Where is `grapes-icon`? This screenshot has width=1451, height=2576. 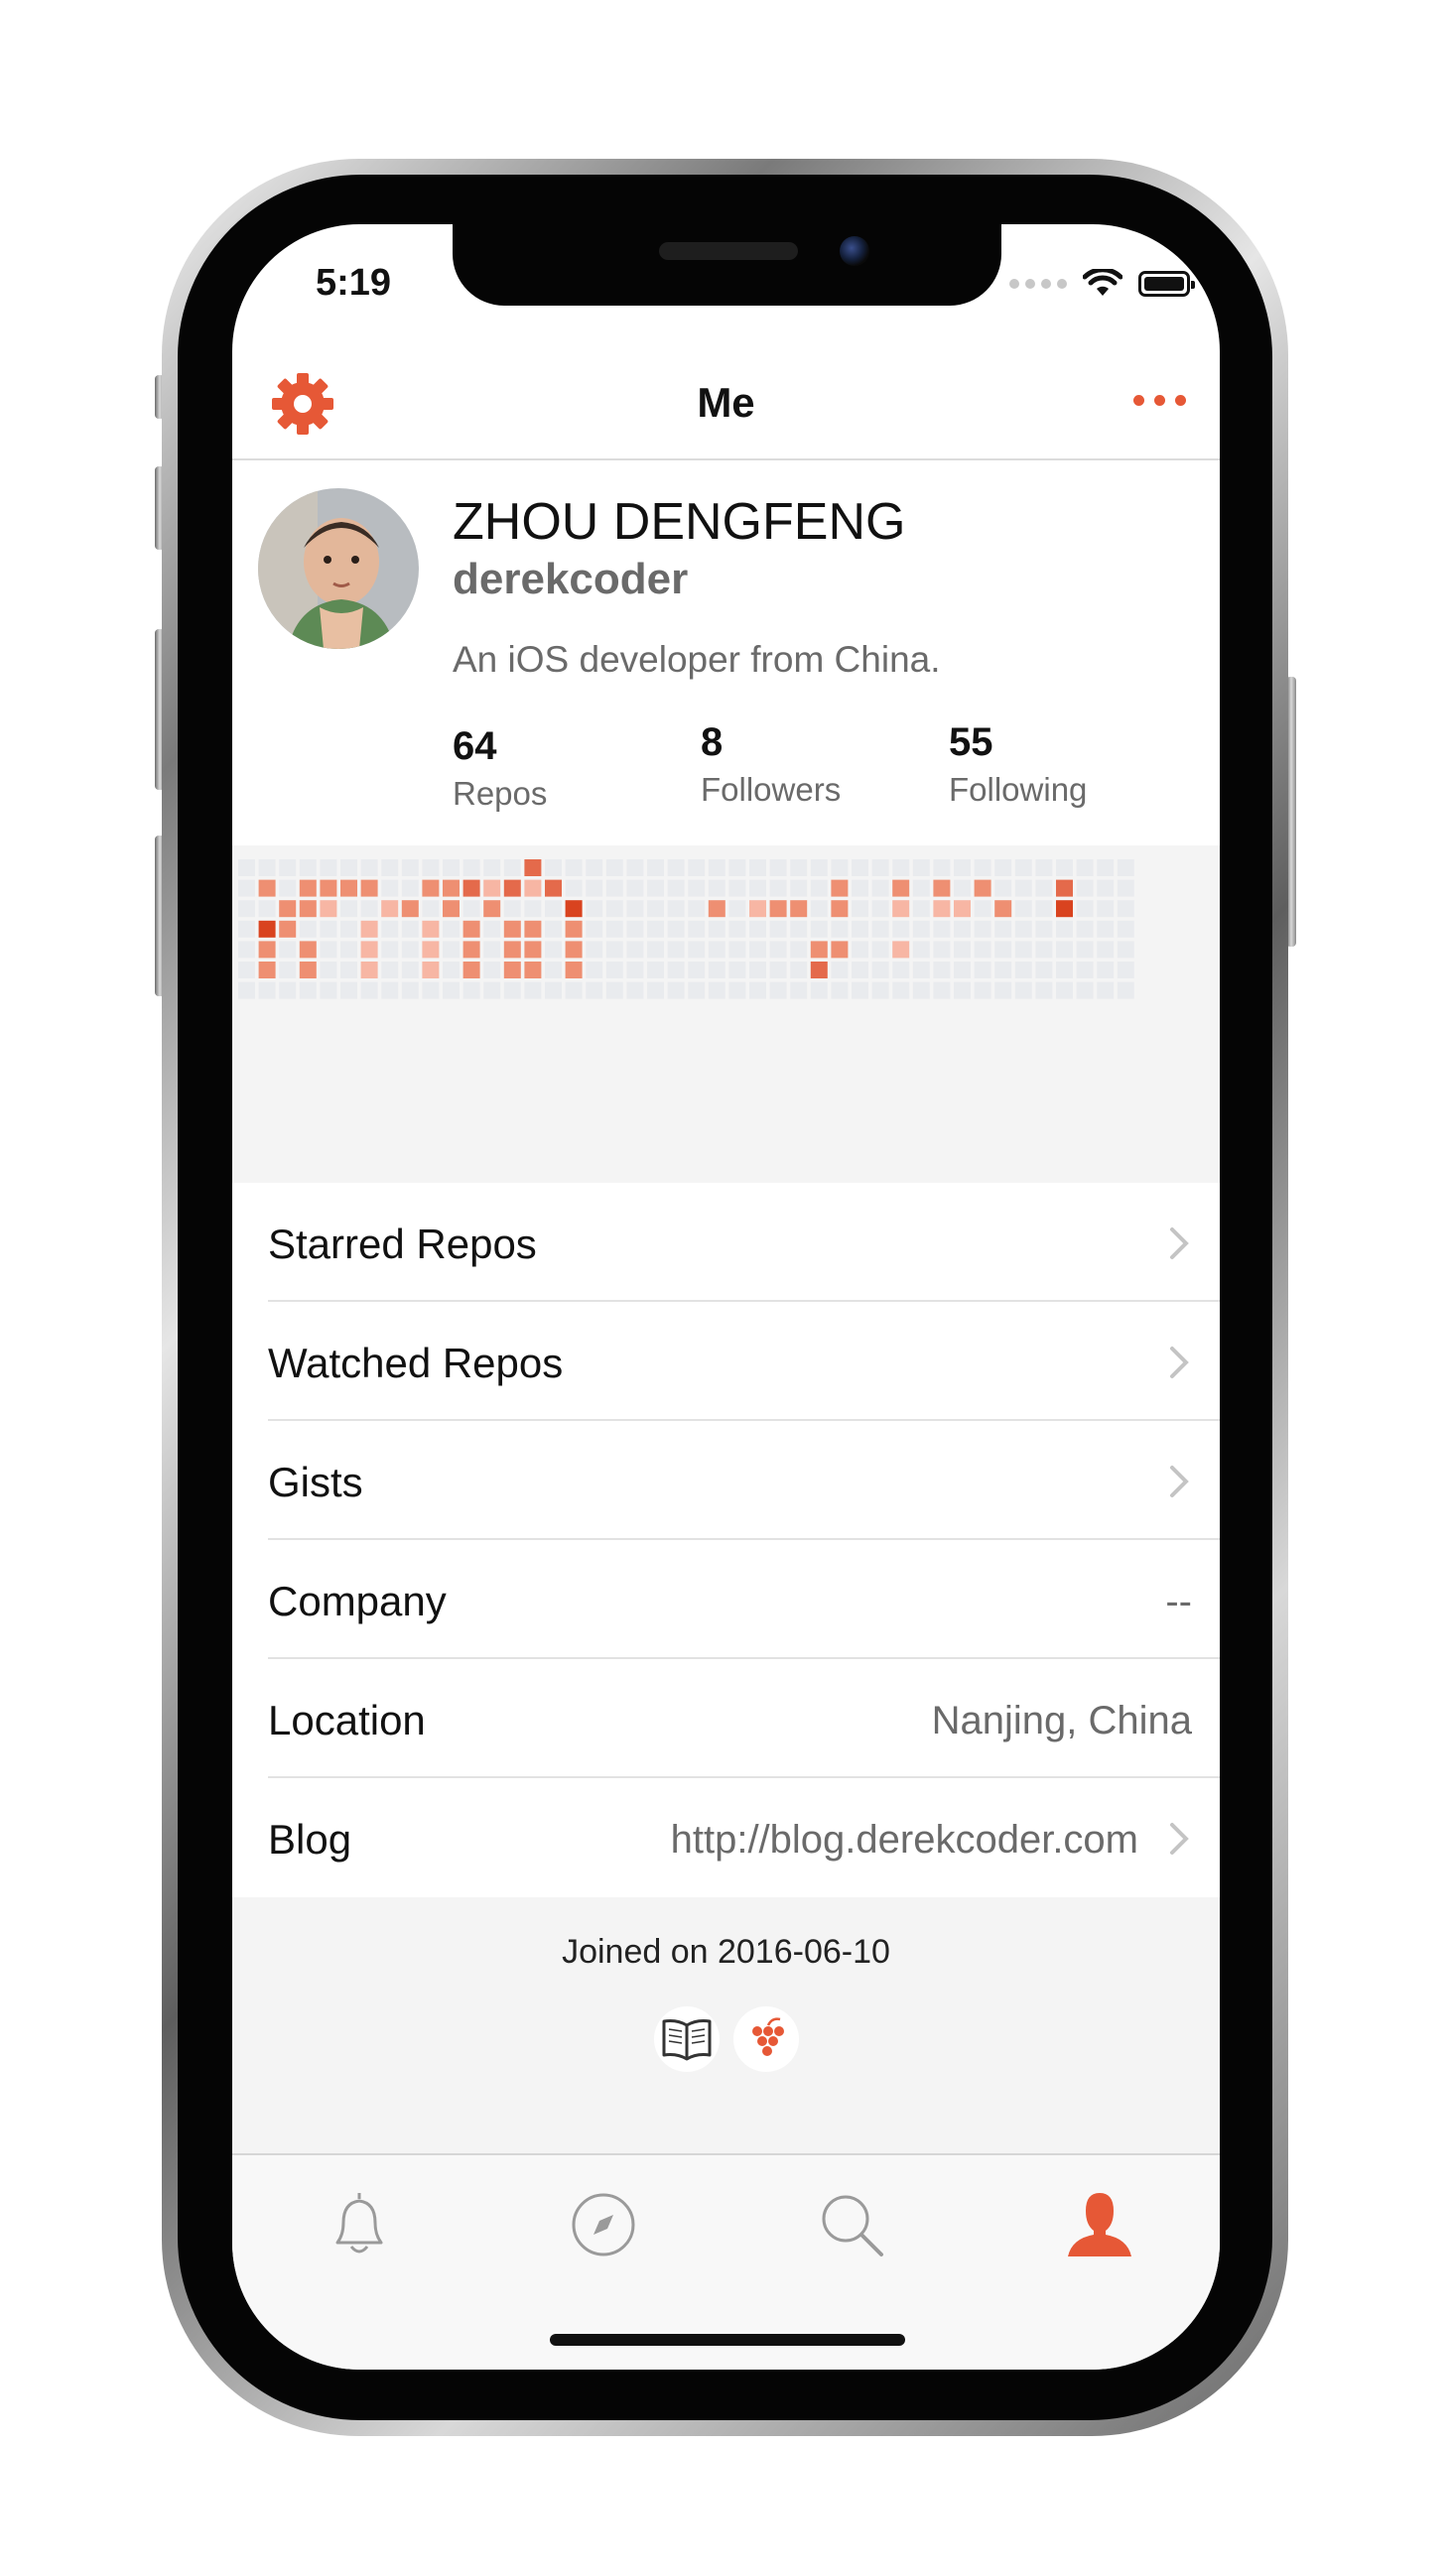 grapes-icon is located at coordinates (766, 2039).